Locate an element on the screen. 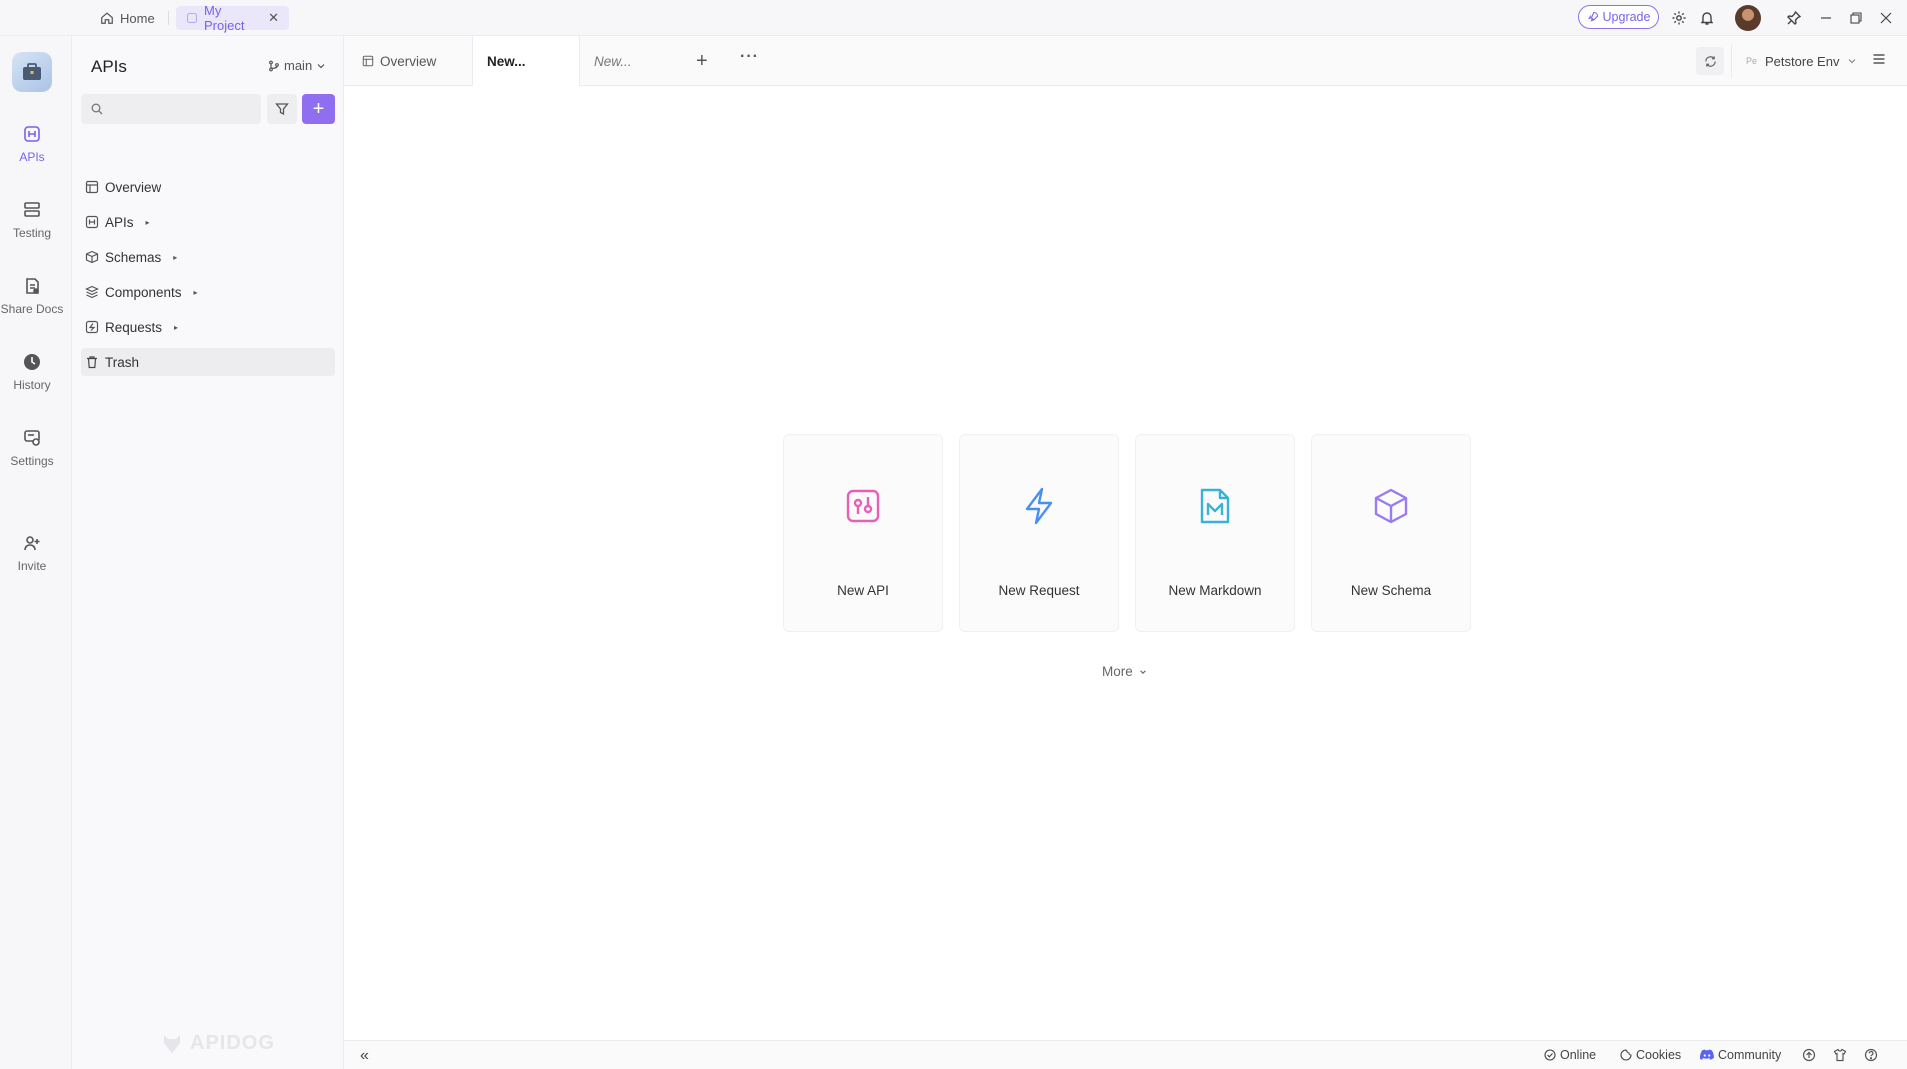  markdown-icon is located at coordinates (1215, 506).